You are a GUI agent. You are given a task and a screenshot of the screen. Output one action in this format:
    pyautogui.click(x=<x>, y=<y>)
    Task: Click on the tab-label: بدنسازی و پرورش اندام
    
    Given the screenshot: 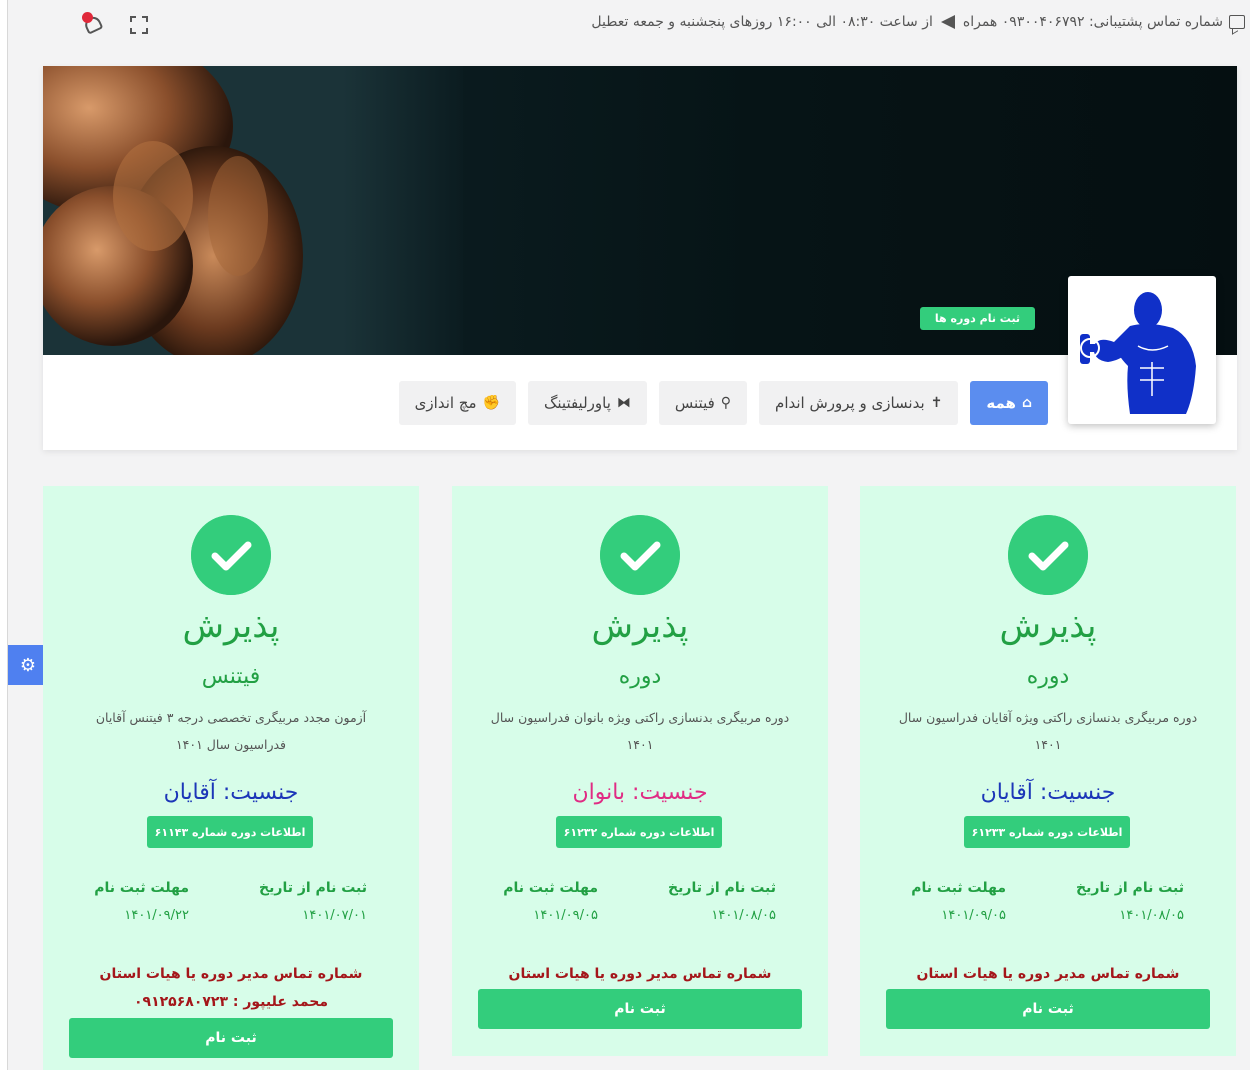 What is the action you would take?
    pyautogui.click(x=850, y=403)
    